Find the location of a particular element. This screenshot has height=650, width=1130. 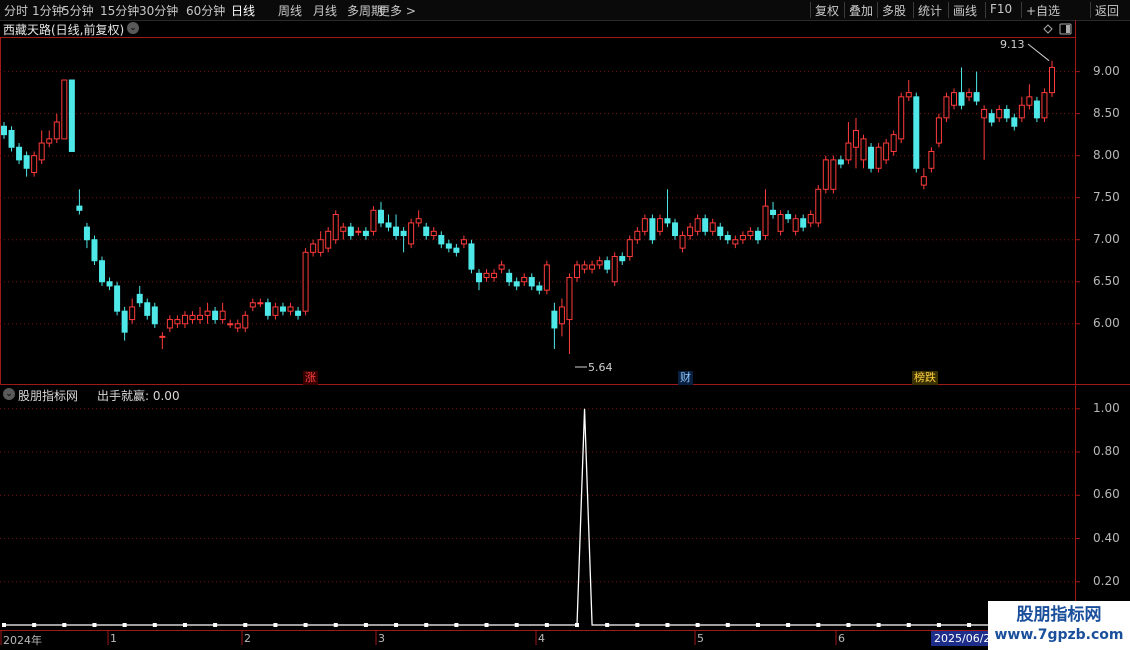

diamond-icon is located at coordinates (1048, 29).